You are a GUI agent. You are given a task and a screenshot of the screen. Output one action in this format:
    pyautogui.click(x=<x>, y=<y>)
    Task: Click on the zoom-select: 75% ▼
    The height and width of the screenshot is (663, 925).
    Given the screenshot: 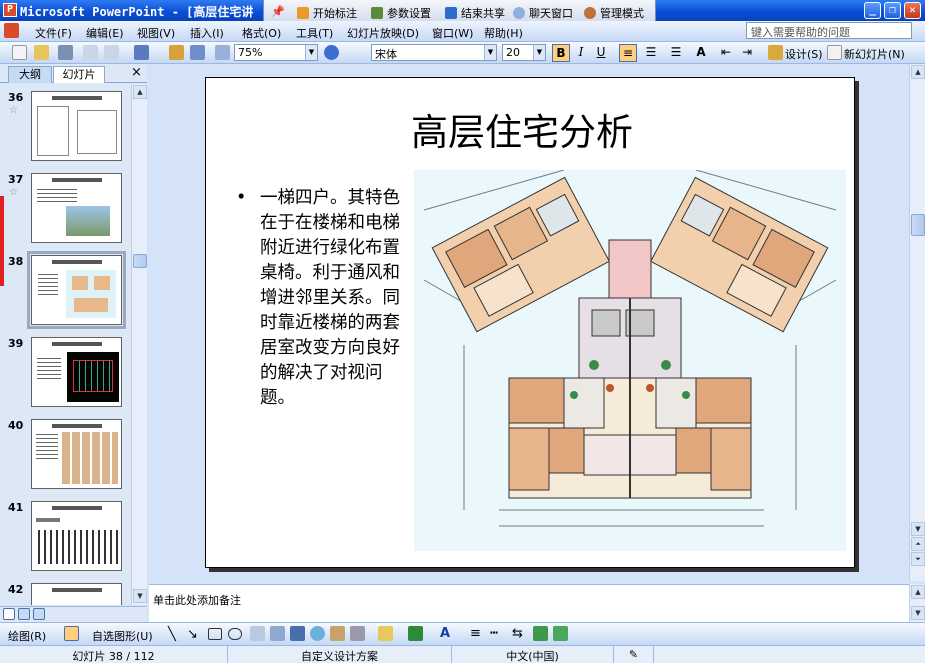 What is the action you would take?
    pyautogui.click(x=276, y=52)
    